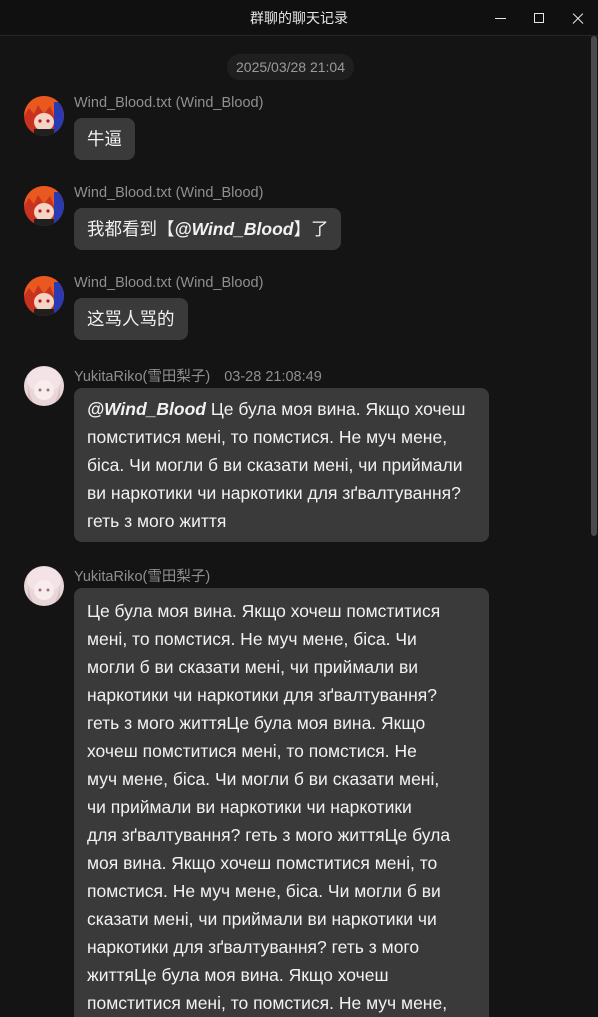  I want to click on minimize-button, so click(500, 18).